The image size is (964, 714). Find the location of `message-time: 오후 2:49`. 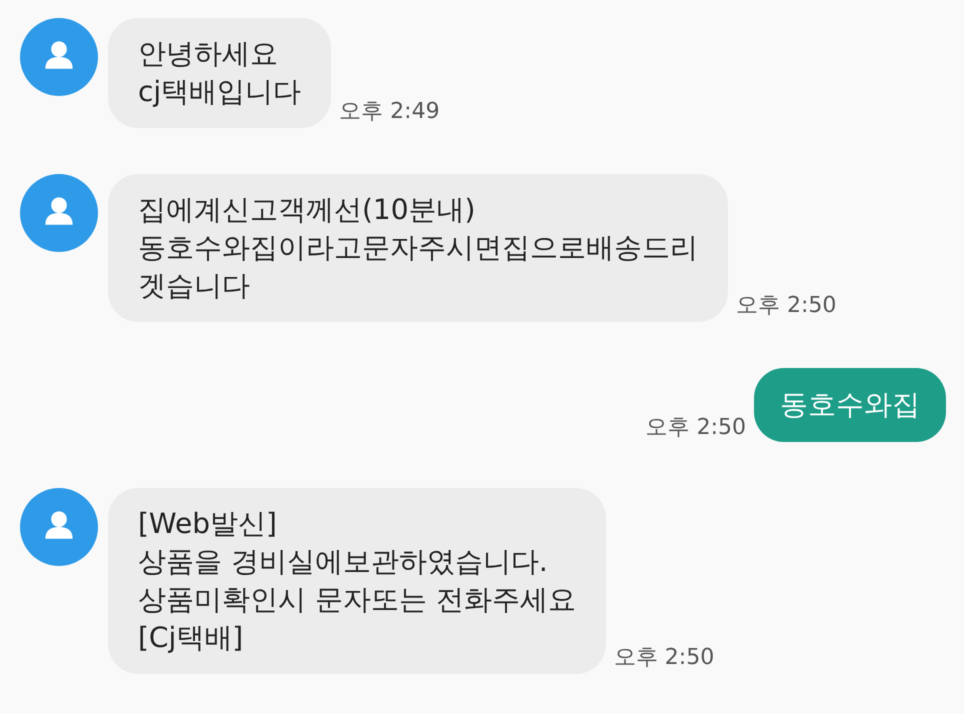

message-time: 오후 2:49 is located at coordinates (389, 112).